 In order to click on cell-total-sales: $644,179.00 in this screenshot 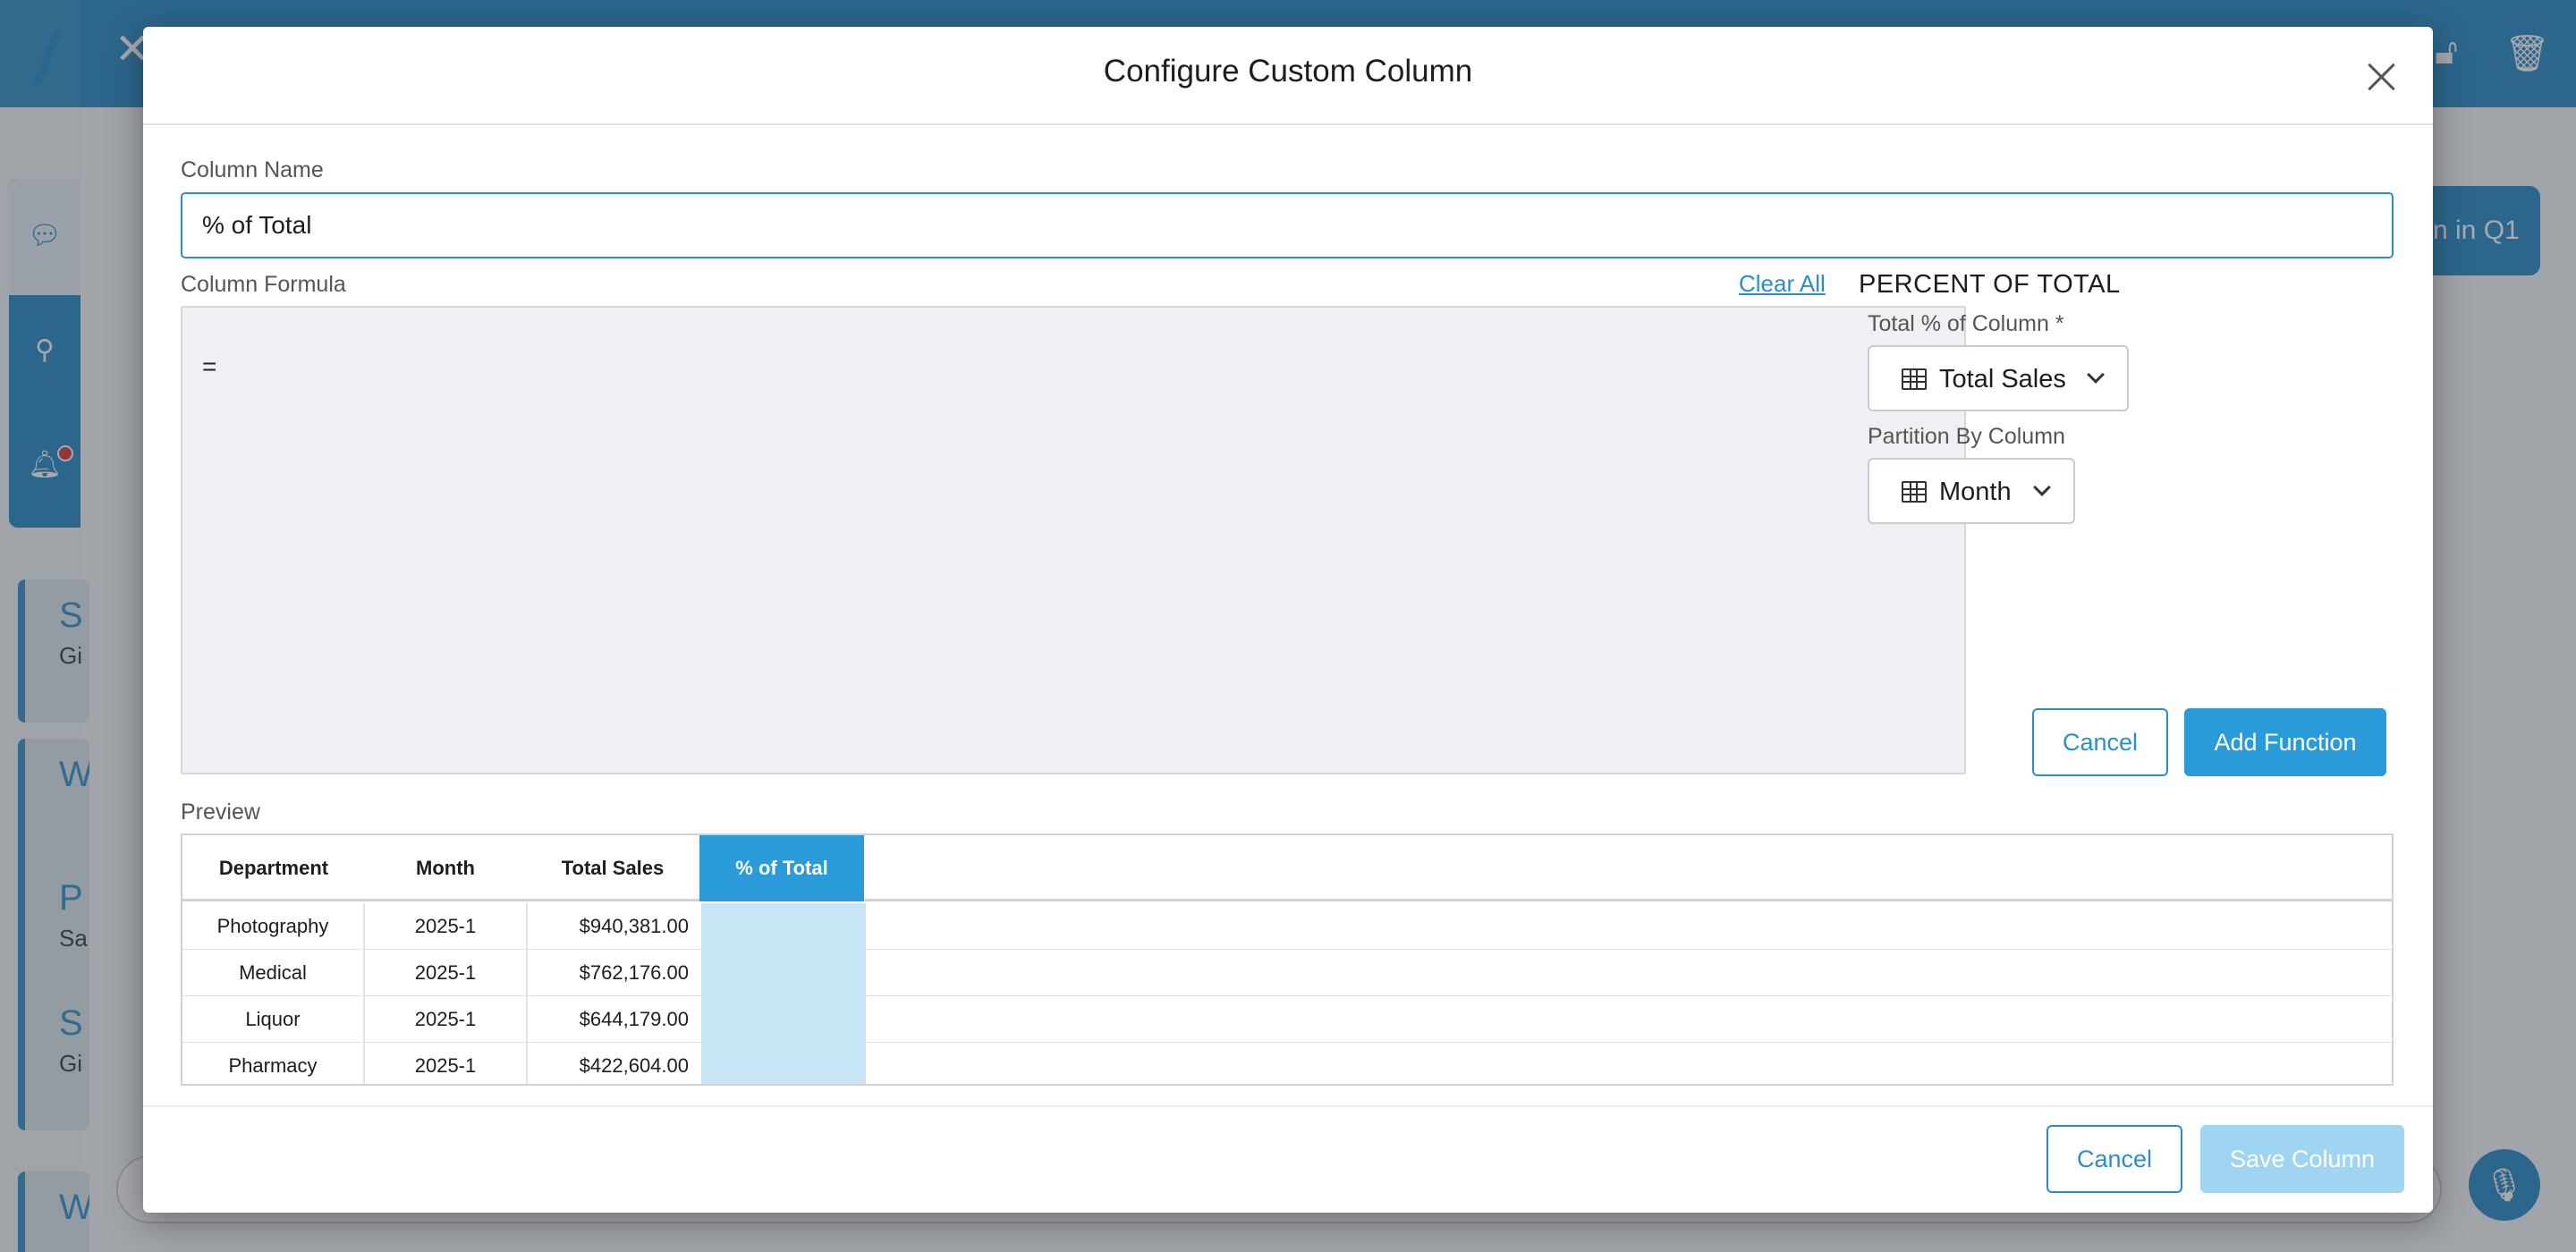, I will do `click(634, 1019)`.